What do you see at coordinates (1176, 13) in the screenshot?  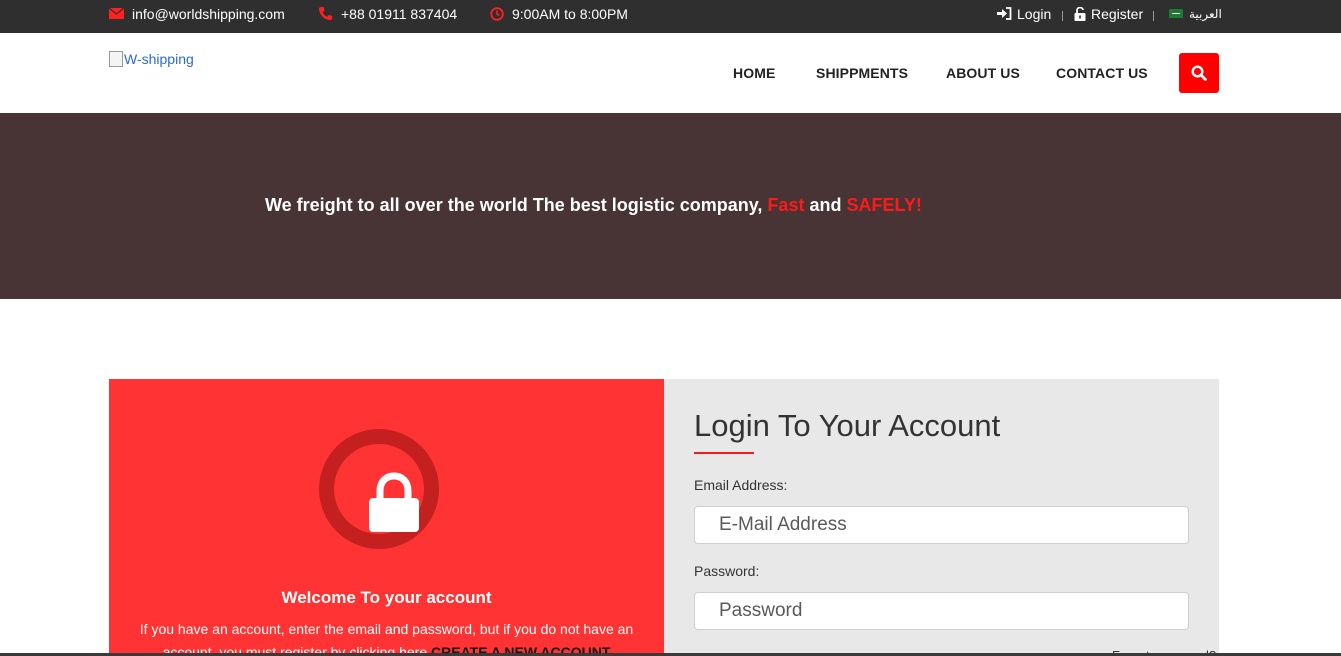 I see `saudi-flag-icon` at bounding box center [1176, 13].